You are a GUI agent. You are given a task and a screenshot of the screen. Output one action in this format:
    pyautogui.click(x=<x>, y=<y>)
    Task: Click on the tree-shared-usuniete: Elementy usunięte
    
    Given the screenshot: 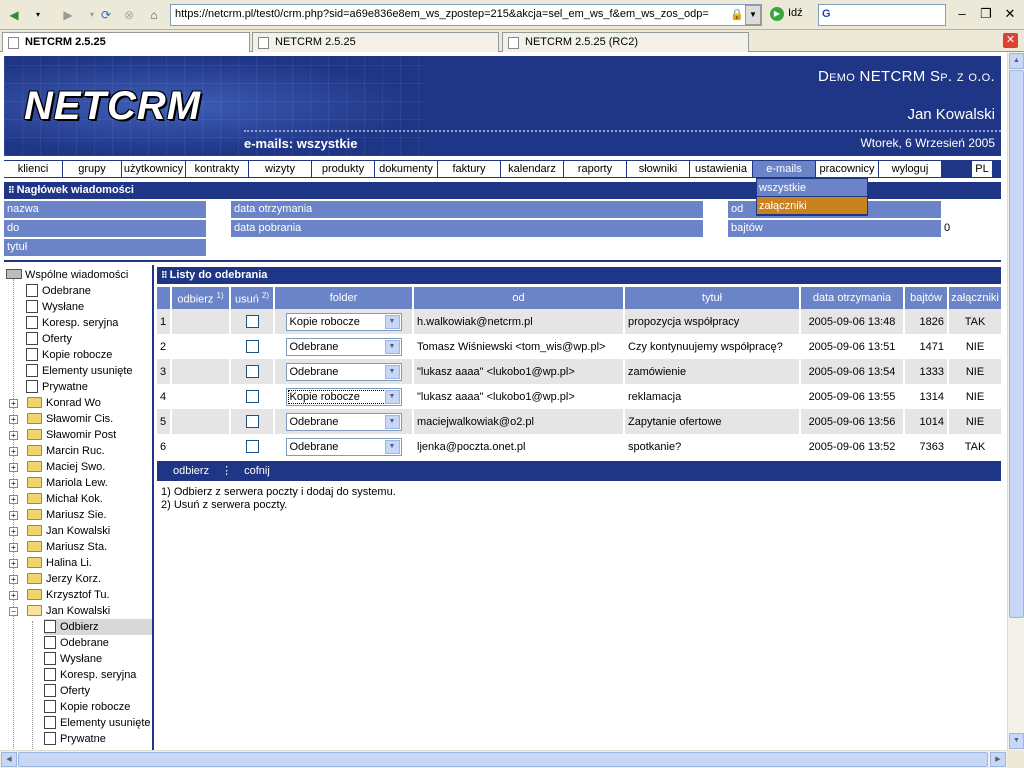 What is the action you would take?
    pyautogui.click(x=79, y=371)
    